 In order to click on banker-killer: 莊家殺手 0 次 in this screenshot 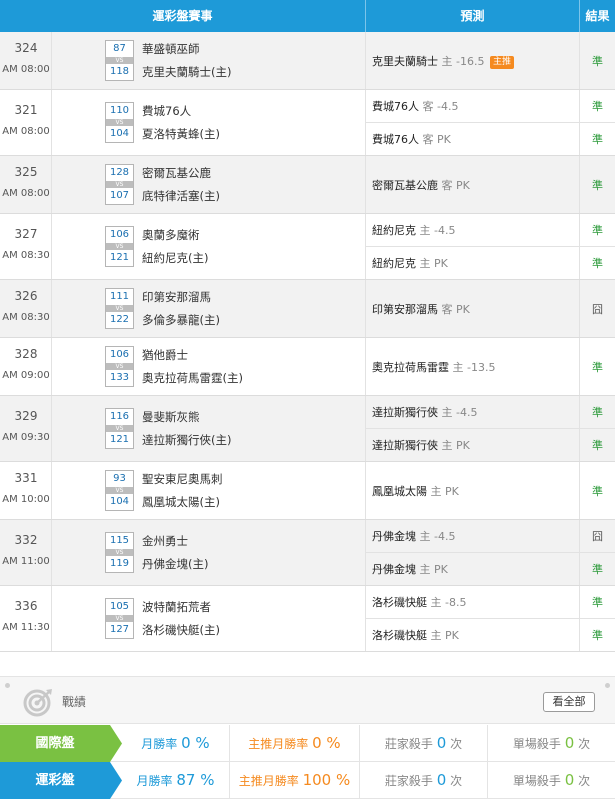, I will do `click(424, 780)`.